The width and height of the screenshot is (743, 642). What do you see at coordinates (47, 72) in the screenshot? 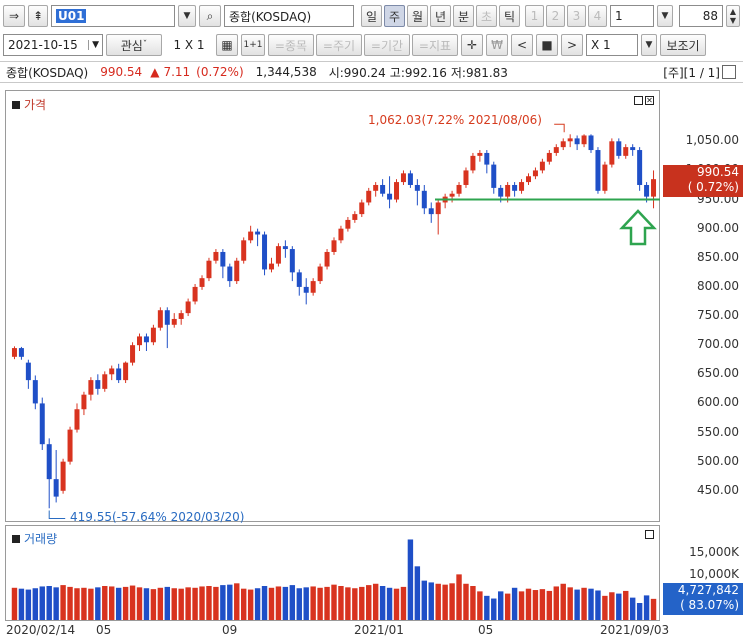
I see `info-name: 종합(KOSDAQ)` at bounding box center [47, 72].